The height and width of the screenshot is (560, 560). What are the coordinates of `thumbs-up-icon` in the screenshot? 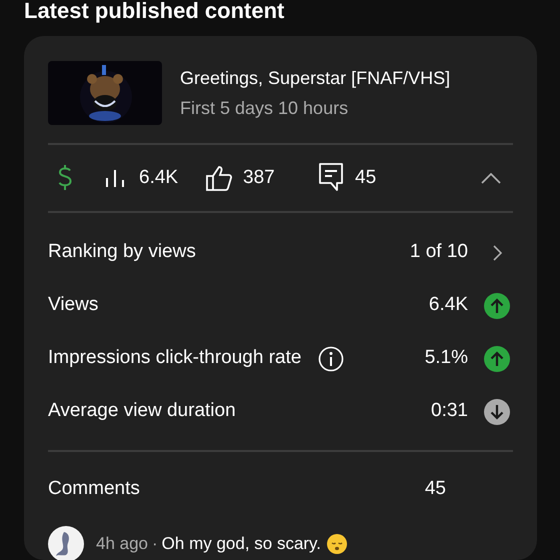 It's located at (219, 178).